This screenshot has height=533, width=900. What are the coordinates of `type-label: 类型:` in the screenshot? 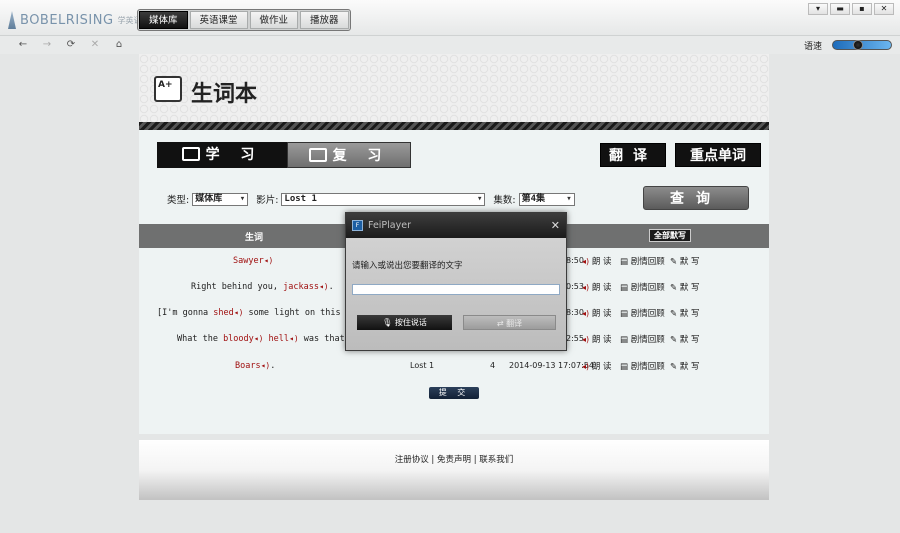 It's located at (178, 200).